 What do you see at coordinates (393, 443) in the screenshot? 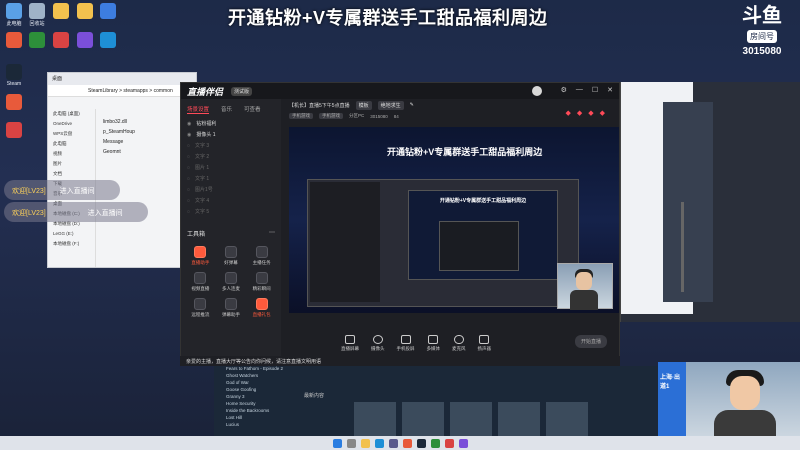
I see `store-icon` at bounding box center [393, 443].